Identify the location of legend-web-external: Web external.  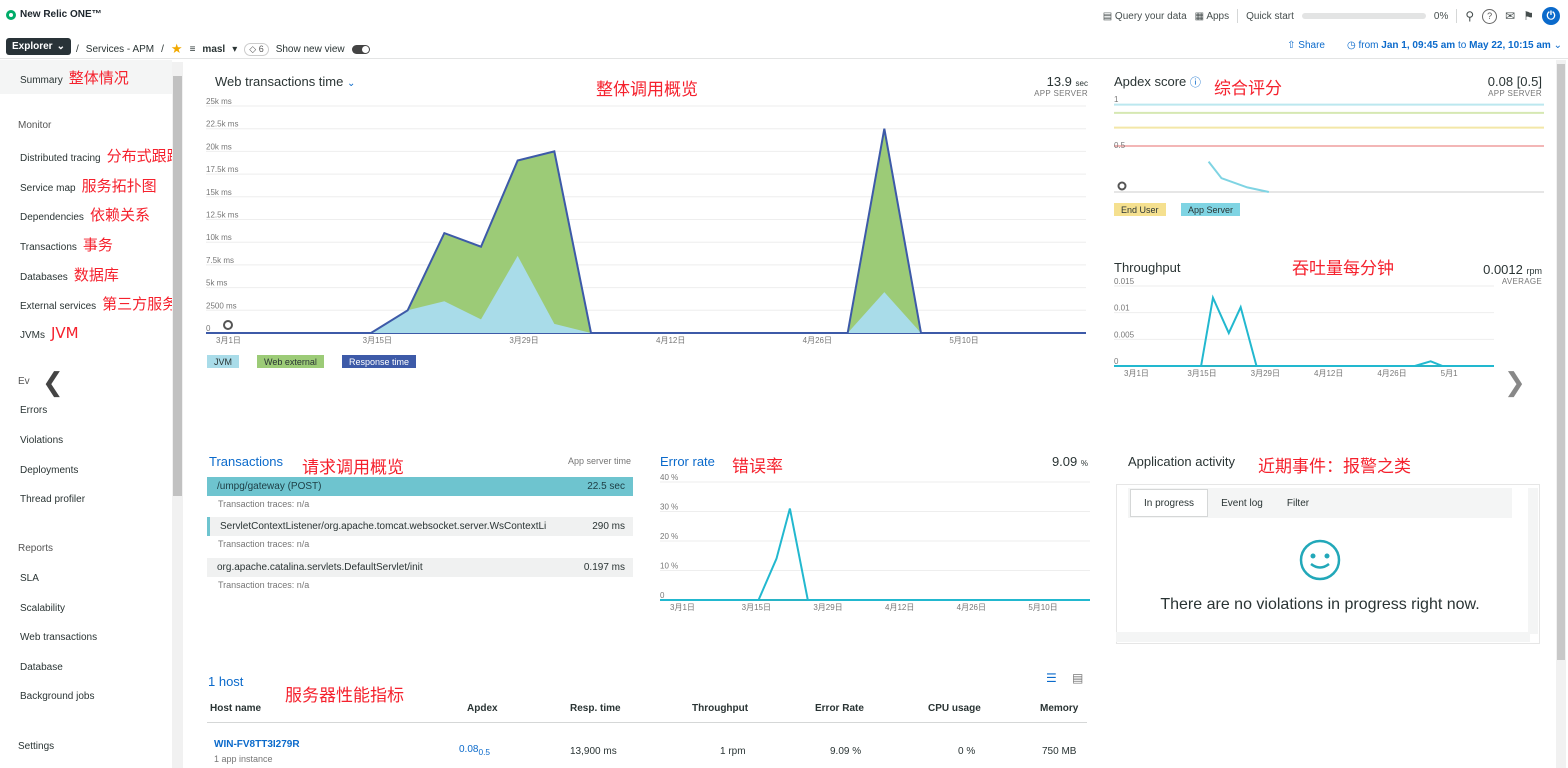
(290, 361).